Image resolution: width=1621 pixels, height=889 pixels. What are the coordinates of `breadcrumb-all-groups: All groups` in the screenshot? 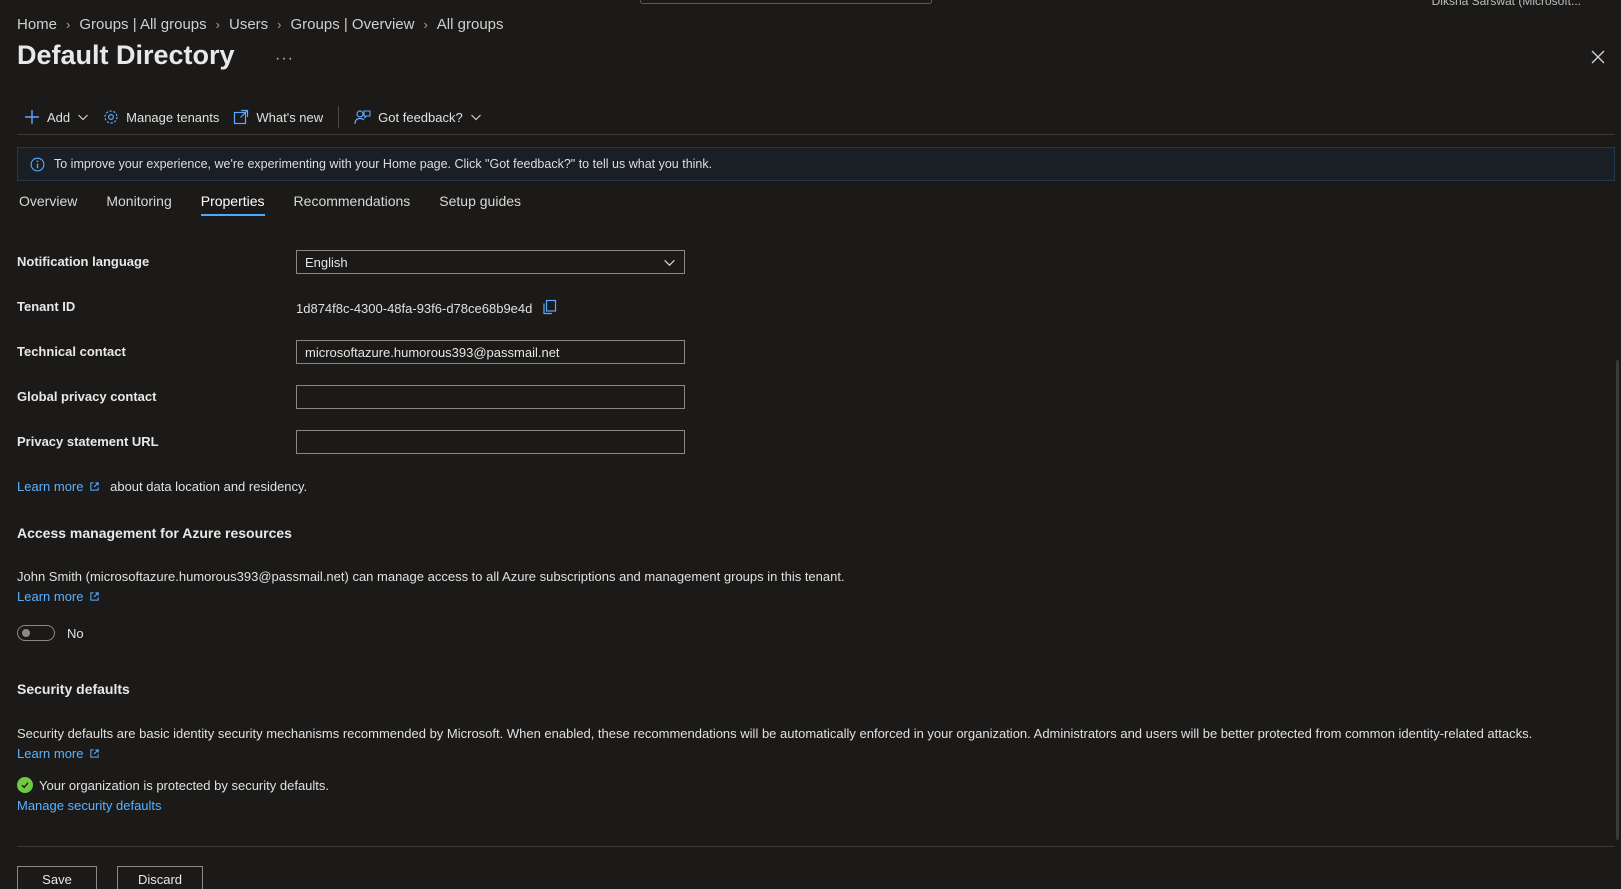 It's located at (470, 24).